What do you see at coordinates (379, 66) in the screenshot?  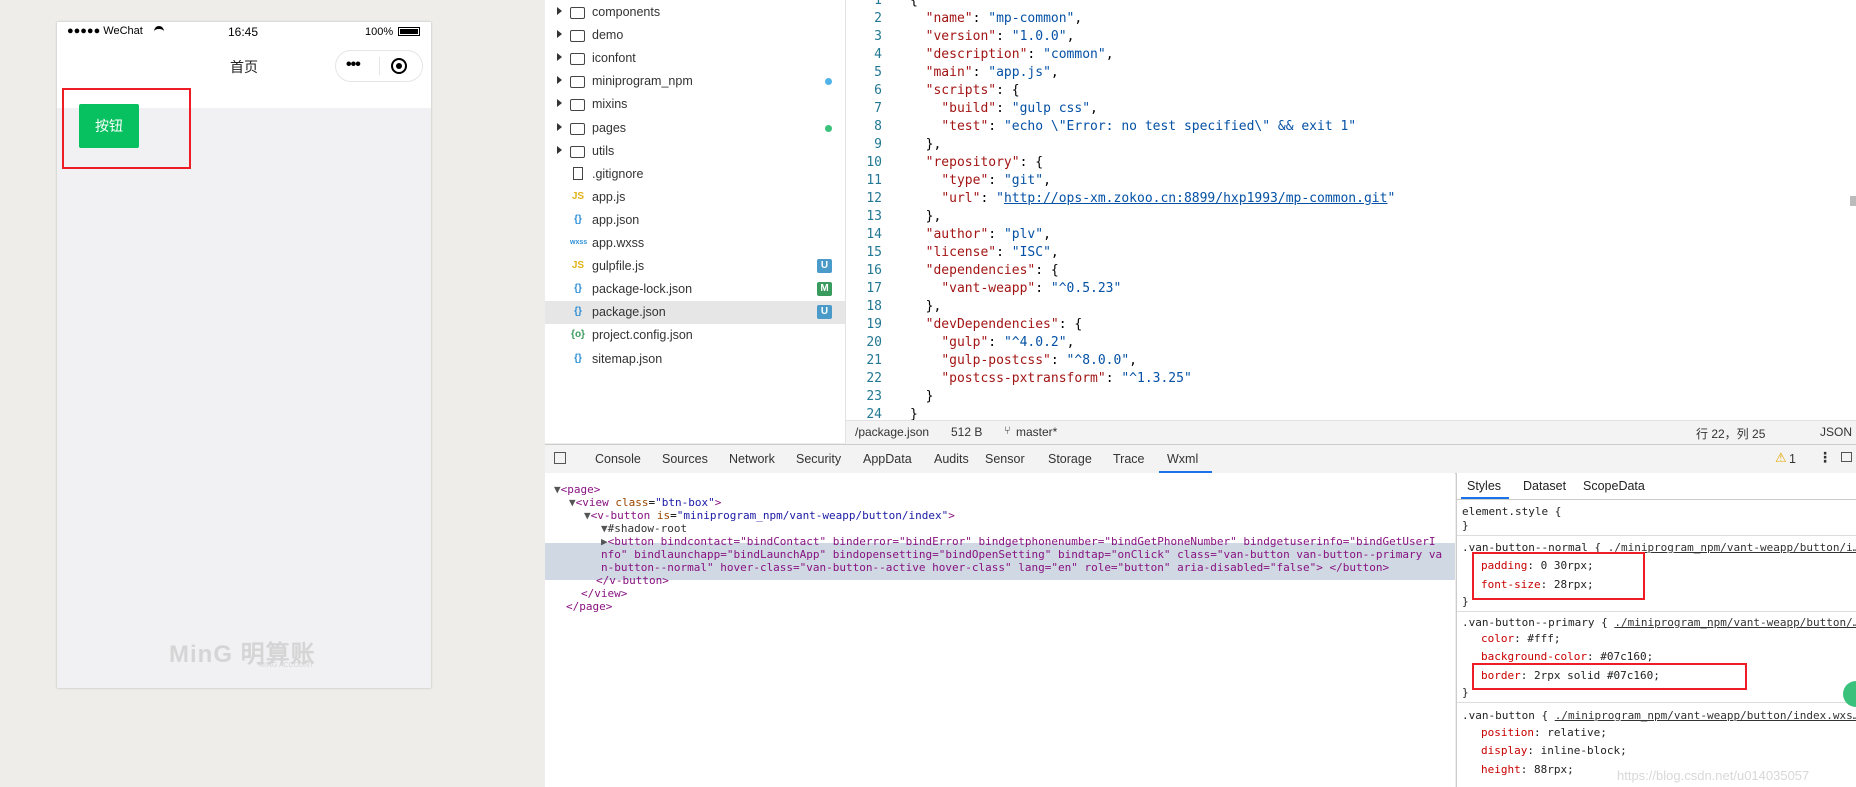 I see `menu-capsule: •••` at bounding box center [379, 66].